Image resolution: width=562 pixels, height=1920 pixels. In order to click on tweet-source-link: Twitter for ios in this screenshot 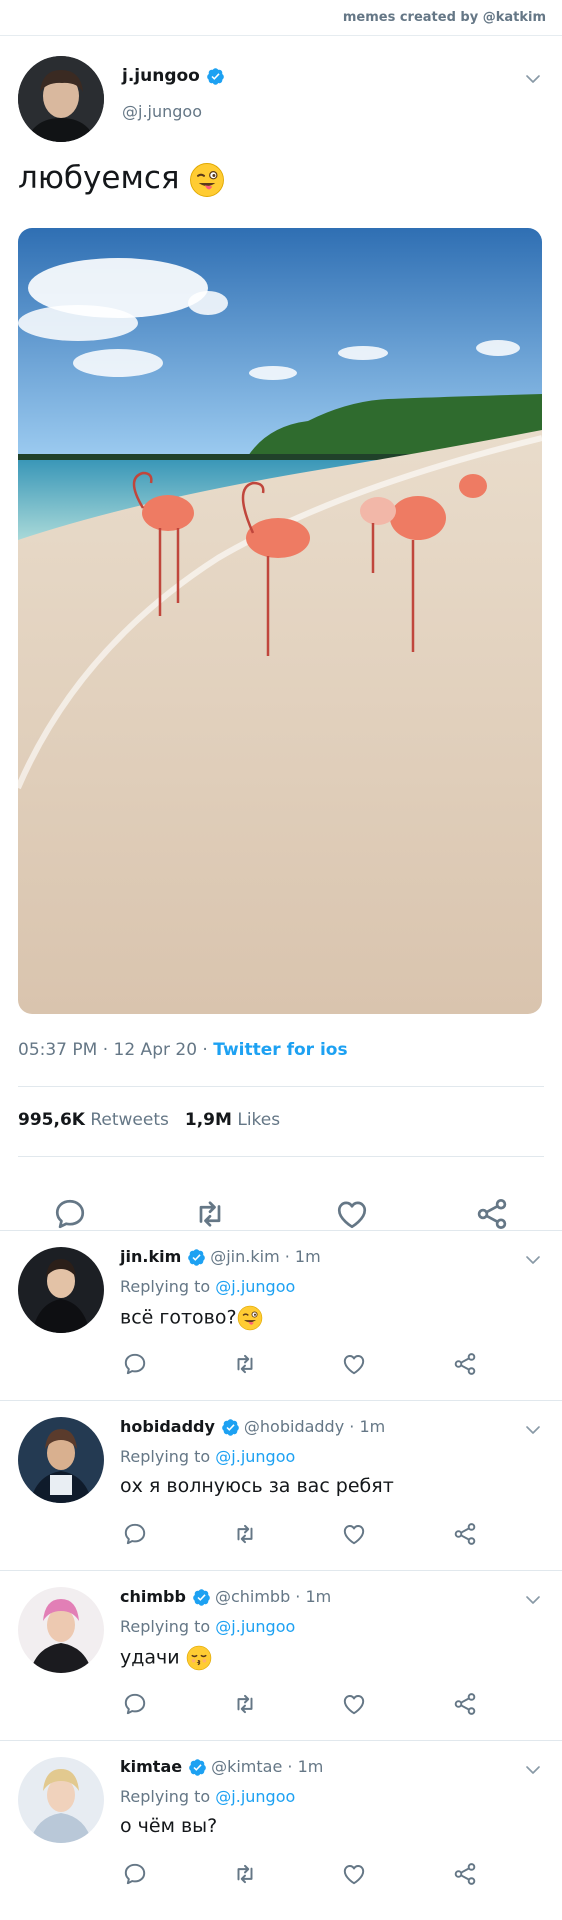, I will do `click(280, 1050)`.